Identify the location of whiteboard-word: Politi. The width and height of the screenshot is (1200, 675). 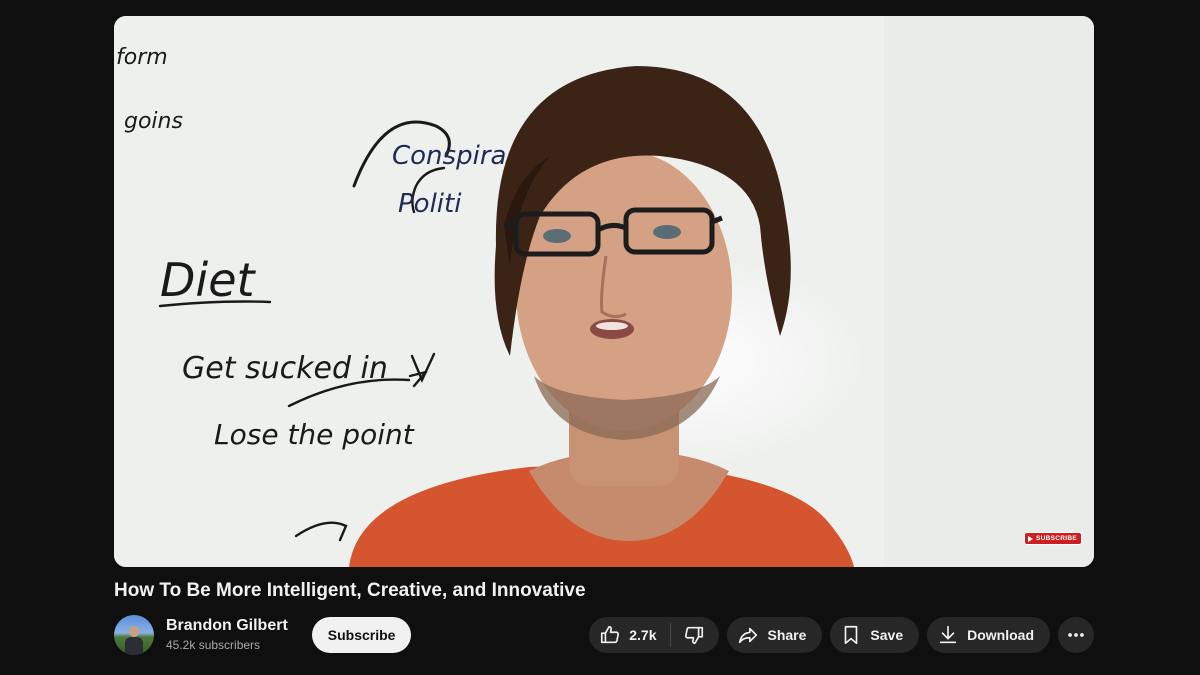
(430, 204).